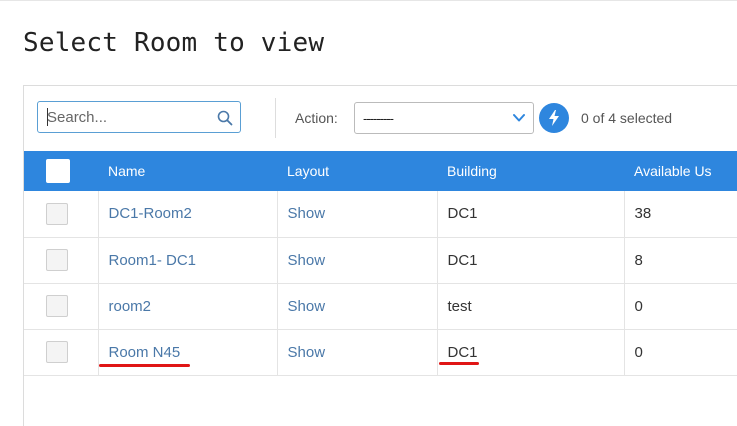 The width and height of the screenshot is (737, 426). I want to click on table-row: room2 Show test 0, so click(380, 306).